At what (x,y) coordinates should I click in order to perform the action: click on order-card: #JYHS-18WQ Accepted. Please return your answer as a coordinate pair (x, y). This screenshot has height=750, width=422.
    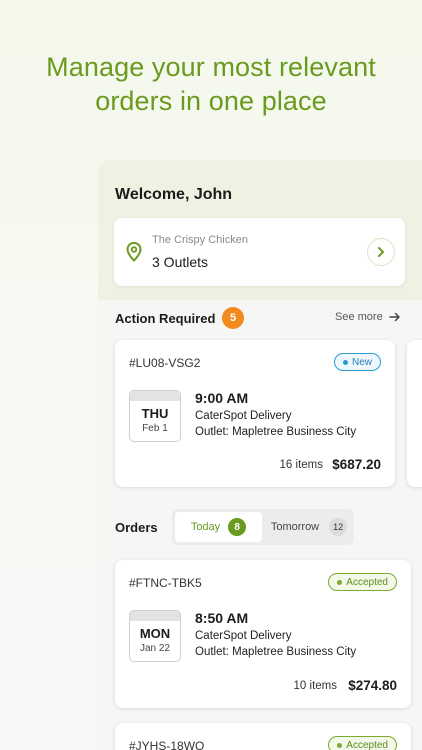
    Looking at the image, I should click on (263, 736).